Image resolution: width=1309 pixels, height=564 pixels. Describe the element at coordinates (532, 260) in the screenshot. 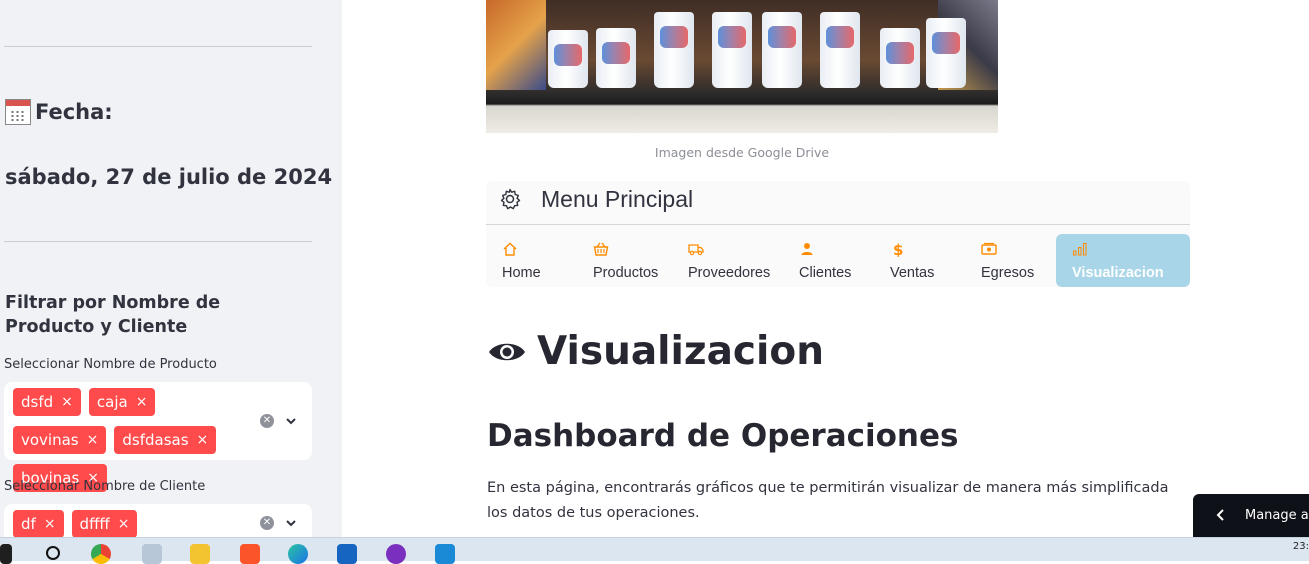

I see `nav-item-home: Home` at that location.